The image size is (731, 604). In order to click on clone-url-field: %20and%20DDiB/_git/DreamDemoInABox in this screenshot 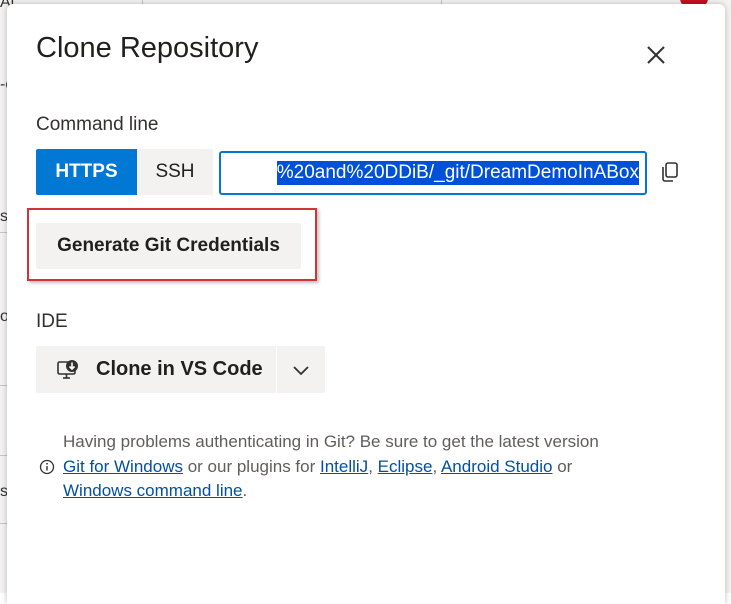, I will do `click(433, 173)`.